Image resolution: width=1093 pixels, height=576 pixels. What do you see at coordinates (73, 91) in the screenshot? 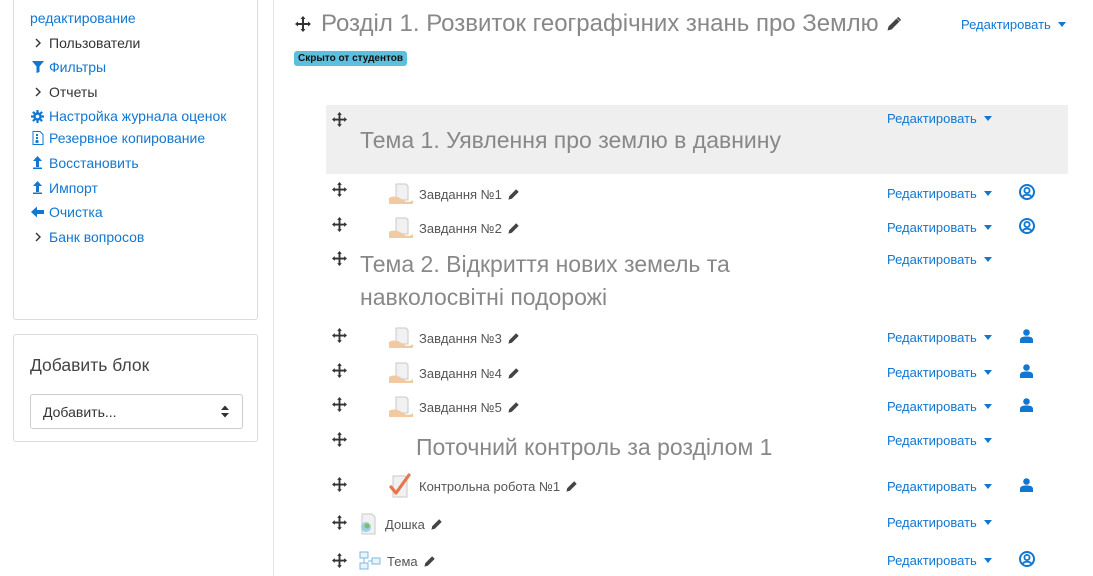
I see `admin-item-label: Отчеты` at bounding box center [73, 91].